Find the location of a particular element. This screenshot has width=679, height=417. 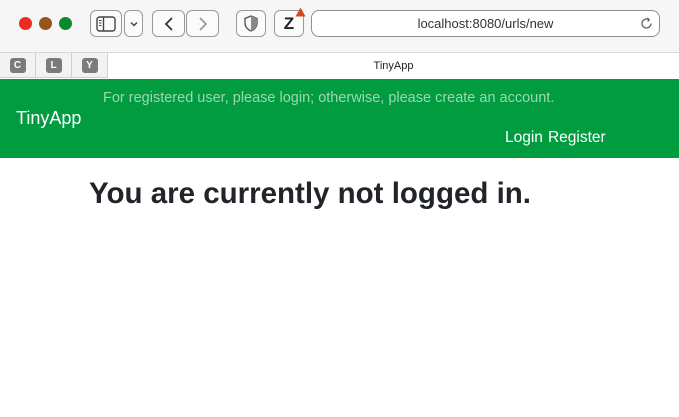

register-link: Register is located at coordinates (577, 138).